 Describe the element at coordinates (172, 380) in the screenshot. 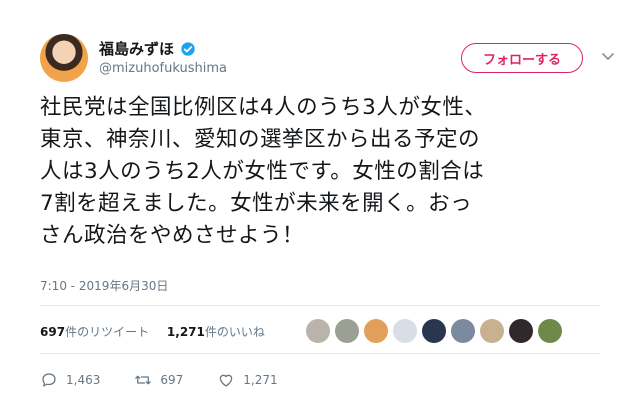

I see `retweet-action-count: 697` at that location.